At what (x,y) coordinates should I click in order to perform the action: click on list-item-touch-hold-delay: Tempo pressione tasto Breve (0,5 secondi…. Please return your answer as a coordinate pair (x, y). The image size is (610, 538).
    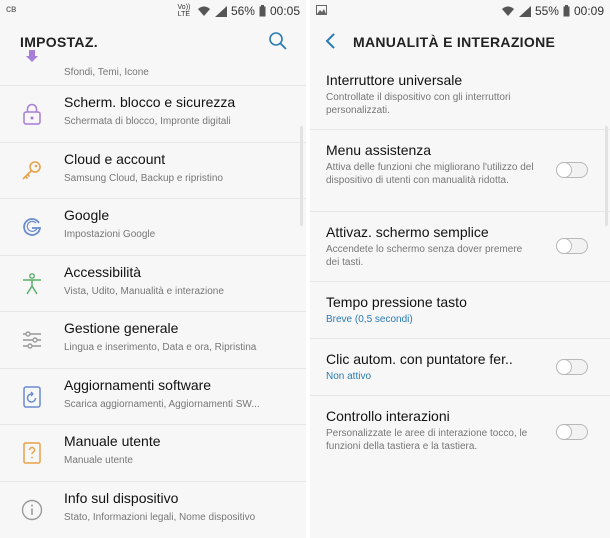
    Looking at the image, I should click on (460, 310).